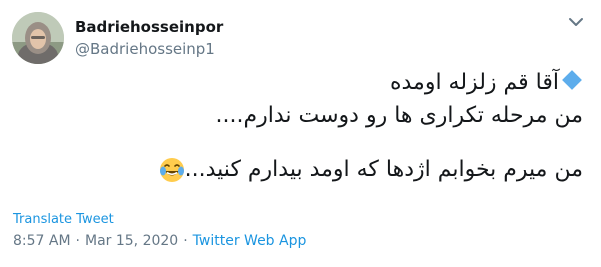 This screenshot has height=267, width=601. Describe the element at coordinates (145, 49) in the screenshot. I see `user-handle: @Badriehosseinp1` at that location.